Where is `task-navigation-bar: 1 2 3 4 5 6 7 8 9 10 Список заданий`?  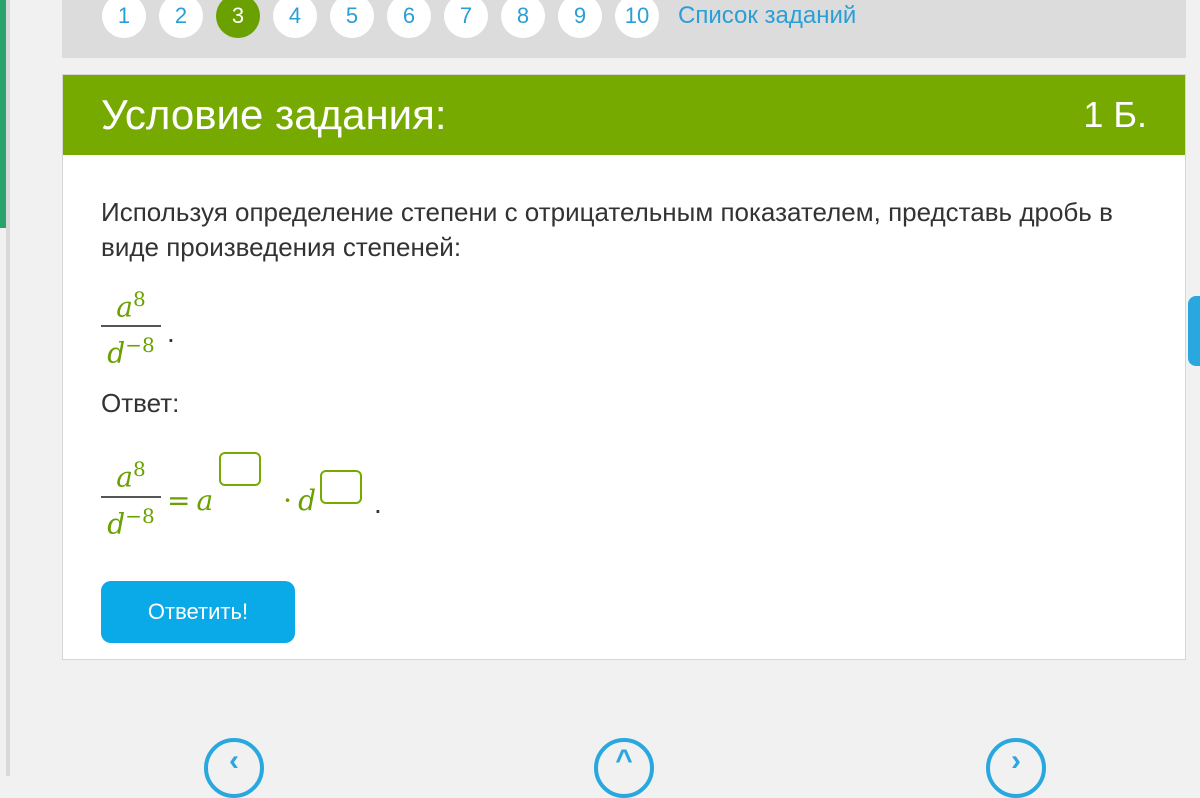 task-navigation-bar: 1 2 3 4 5 6 7 8 9 10 Список заданий is located at coordinates (624, 29).